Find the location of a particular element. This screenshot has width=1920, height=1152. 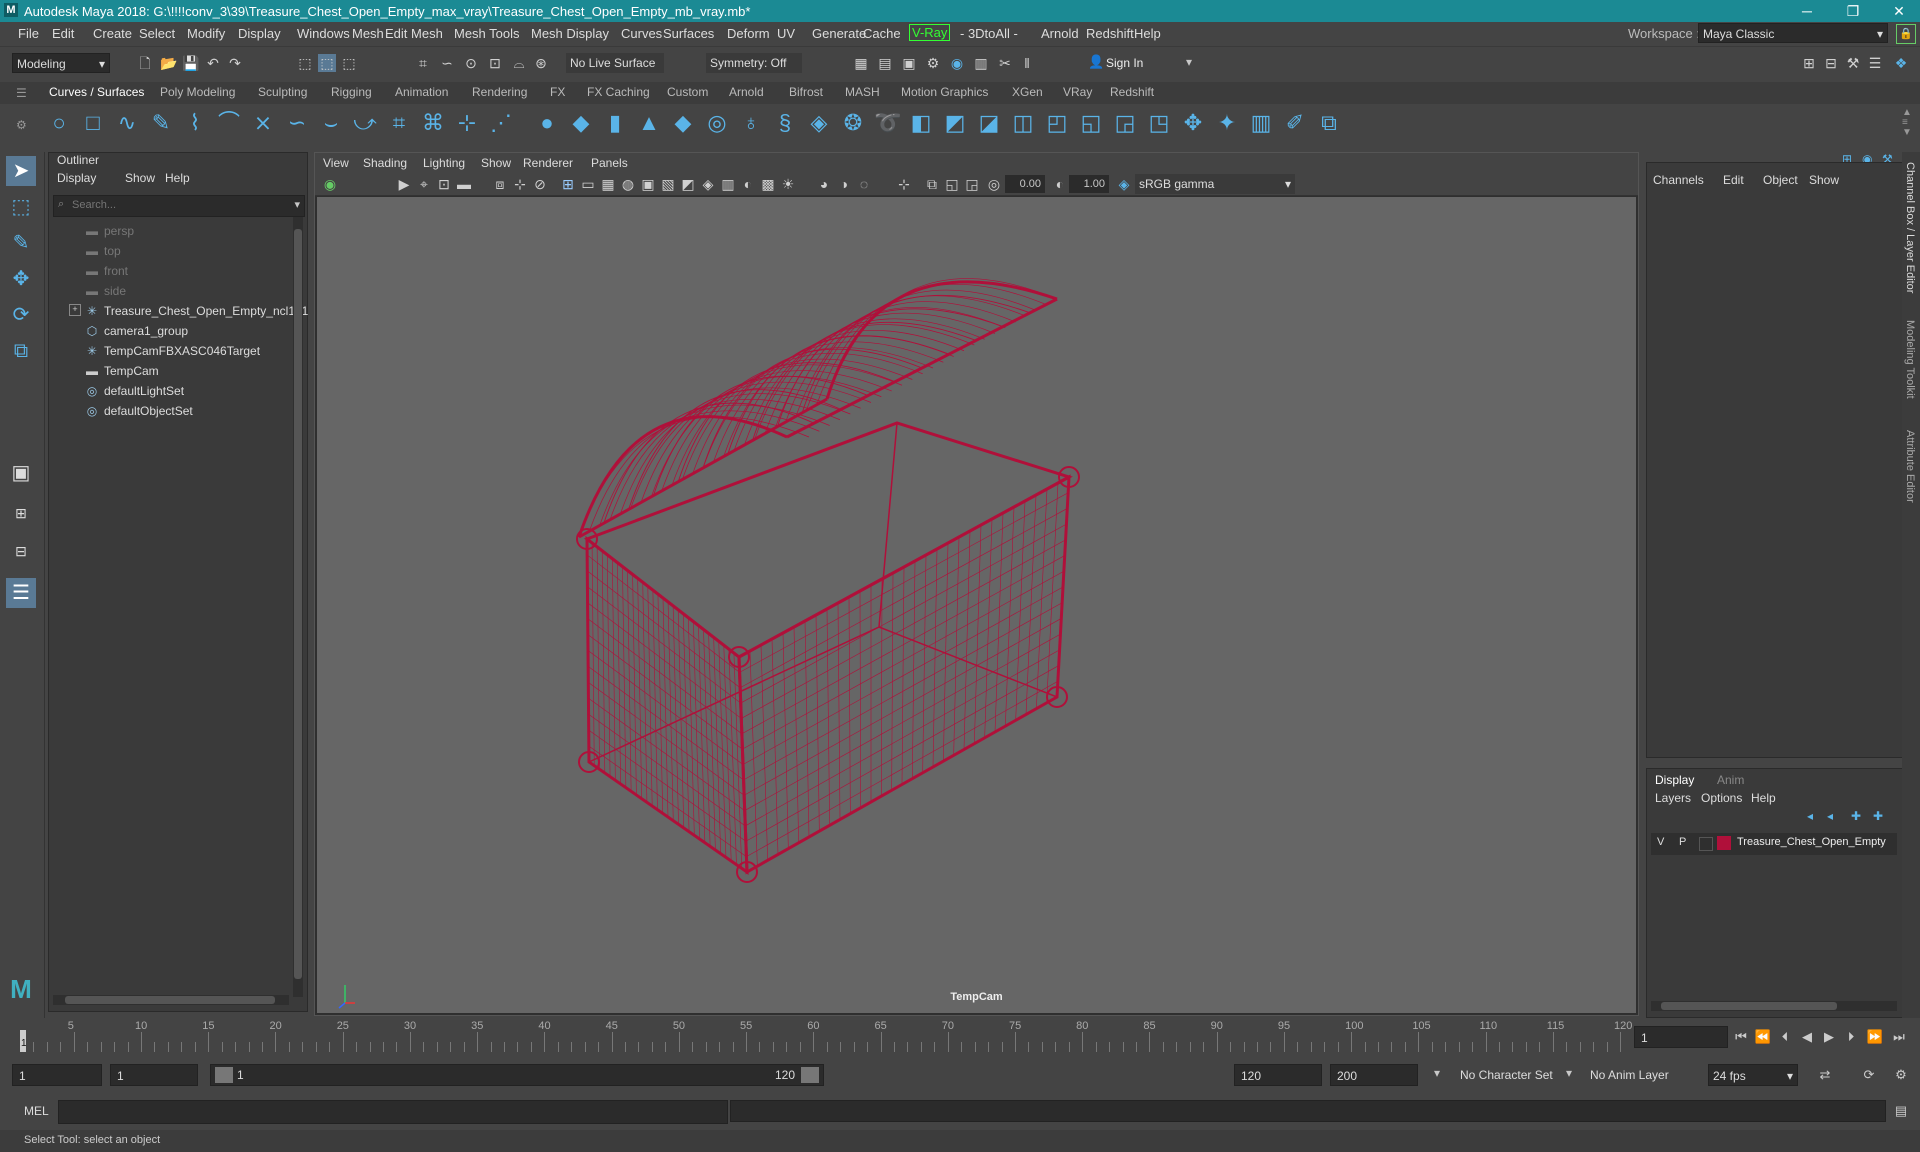

menu-mesh-display: Mesh Display is located at coordinates (570, 33).